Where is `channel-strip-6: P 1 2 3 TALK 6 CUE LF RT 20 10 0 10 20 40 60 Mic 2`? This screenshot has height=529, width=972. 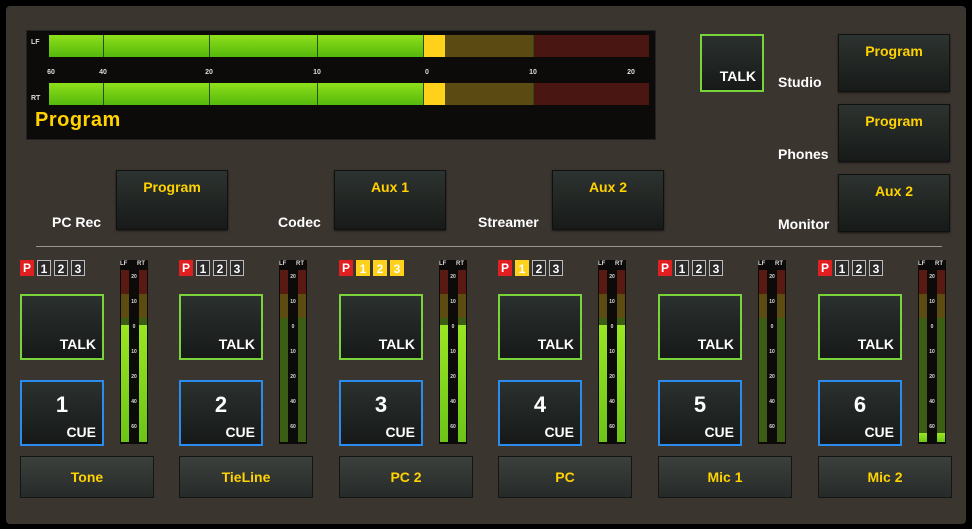 channel-strip-6: P 1 2 3 TALK 6 CUE LF RT 20 10 0 10 20 40 60 Mic 2 is located at coordinates (892, 388).